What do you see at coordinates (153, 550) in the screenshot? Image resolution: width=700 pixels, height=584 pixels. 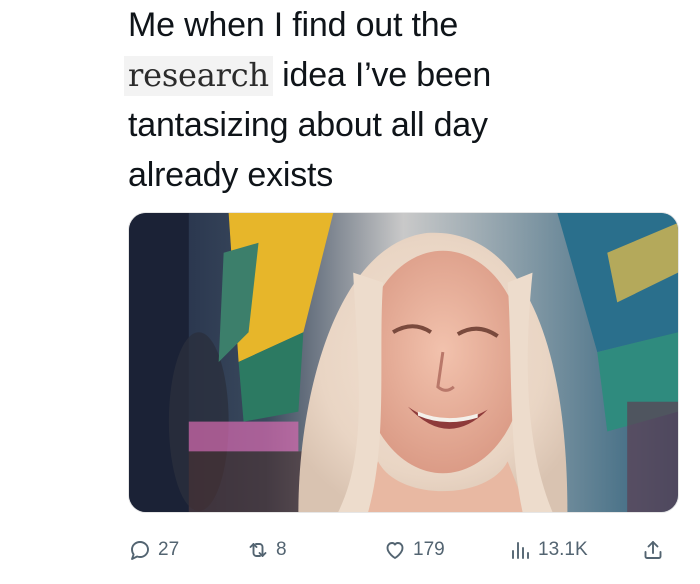 I see `reply-button: 27` at bounding box center [153, 550].